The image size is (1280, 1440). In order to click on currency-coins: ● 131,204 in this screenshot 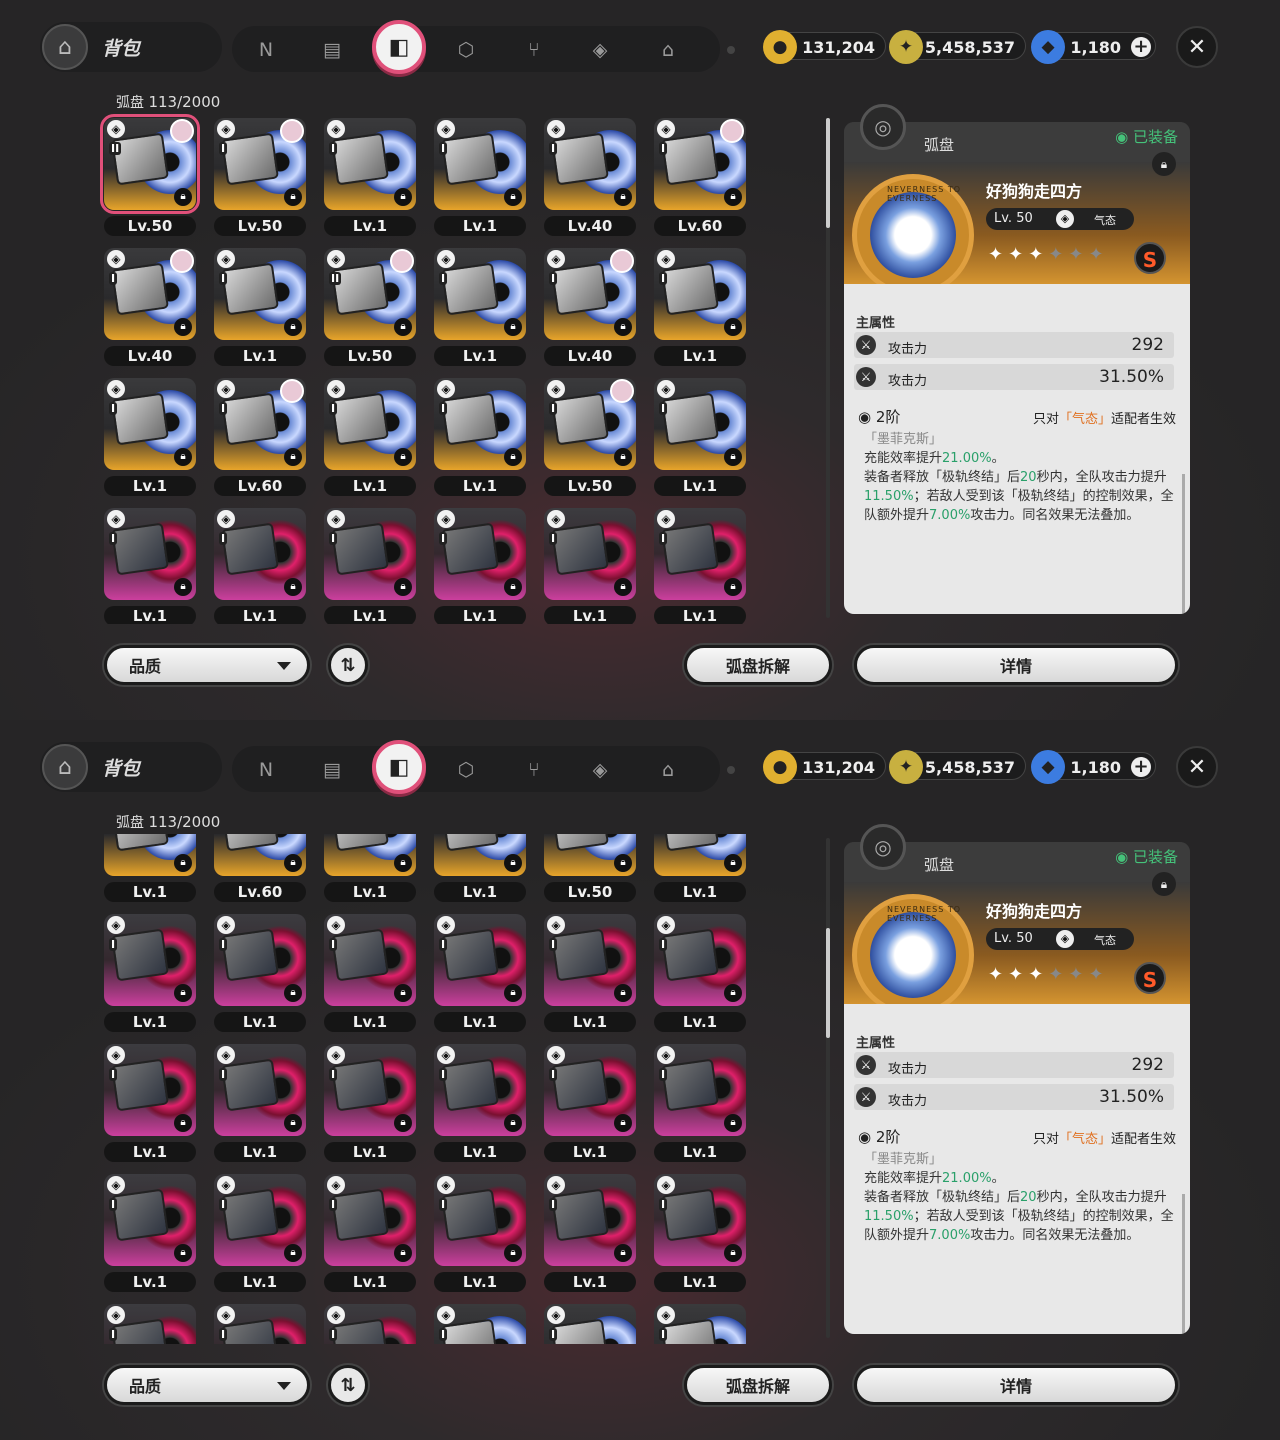, I will do `click(824, 767)`.